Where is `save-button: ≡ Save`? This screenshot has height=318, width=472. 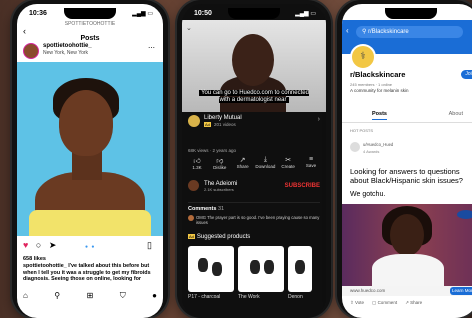
save-button: ≡ Save is located at coordinates (311, 163).